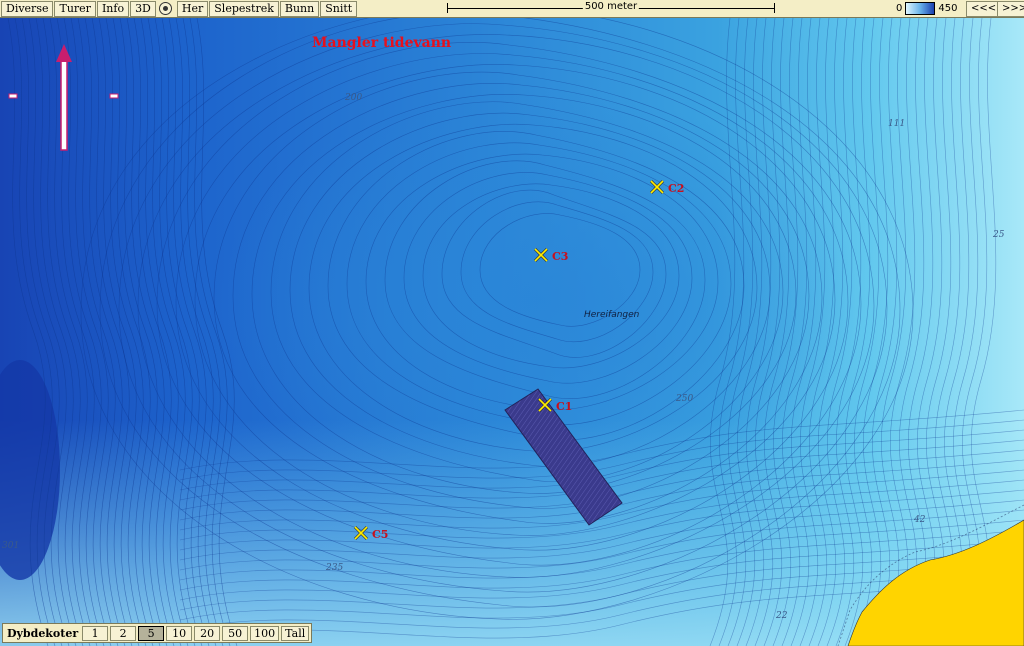 This screenshot has height=646, width=1024. Describe the element at coordinates (353, 98) in the screenshot. I see `depth-label: 200` at that location.